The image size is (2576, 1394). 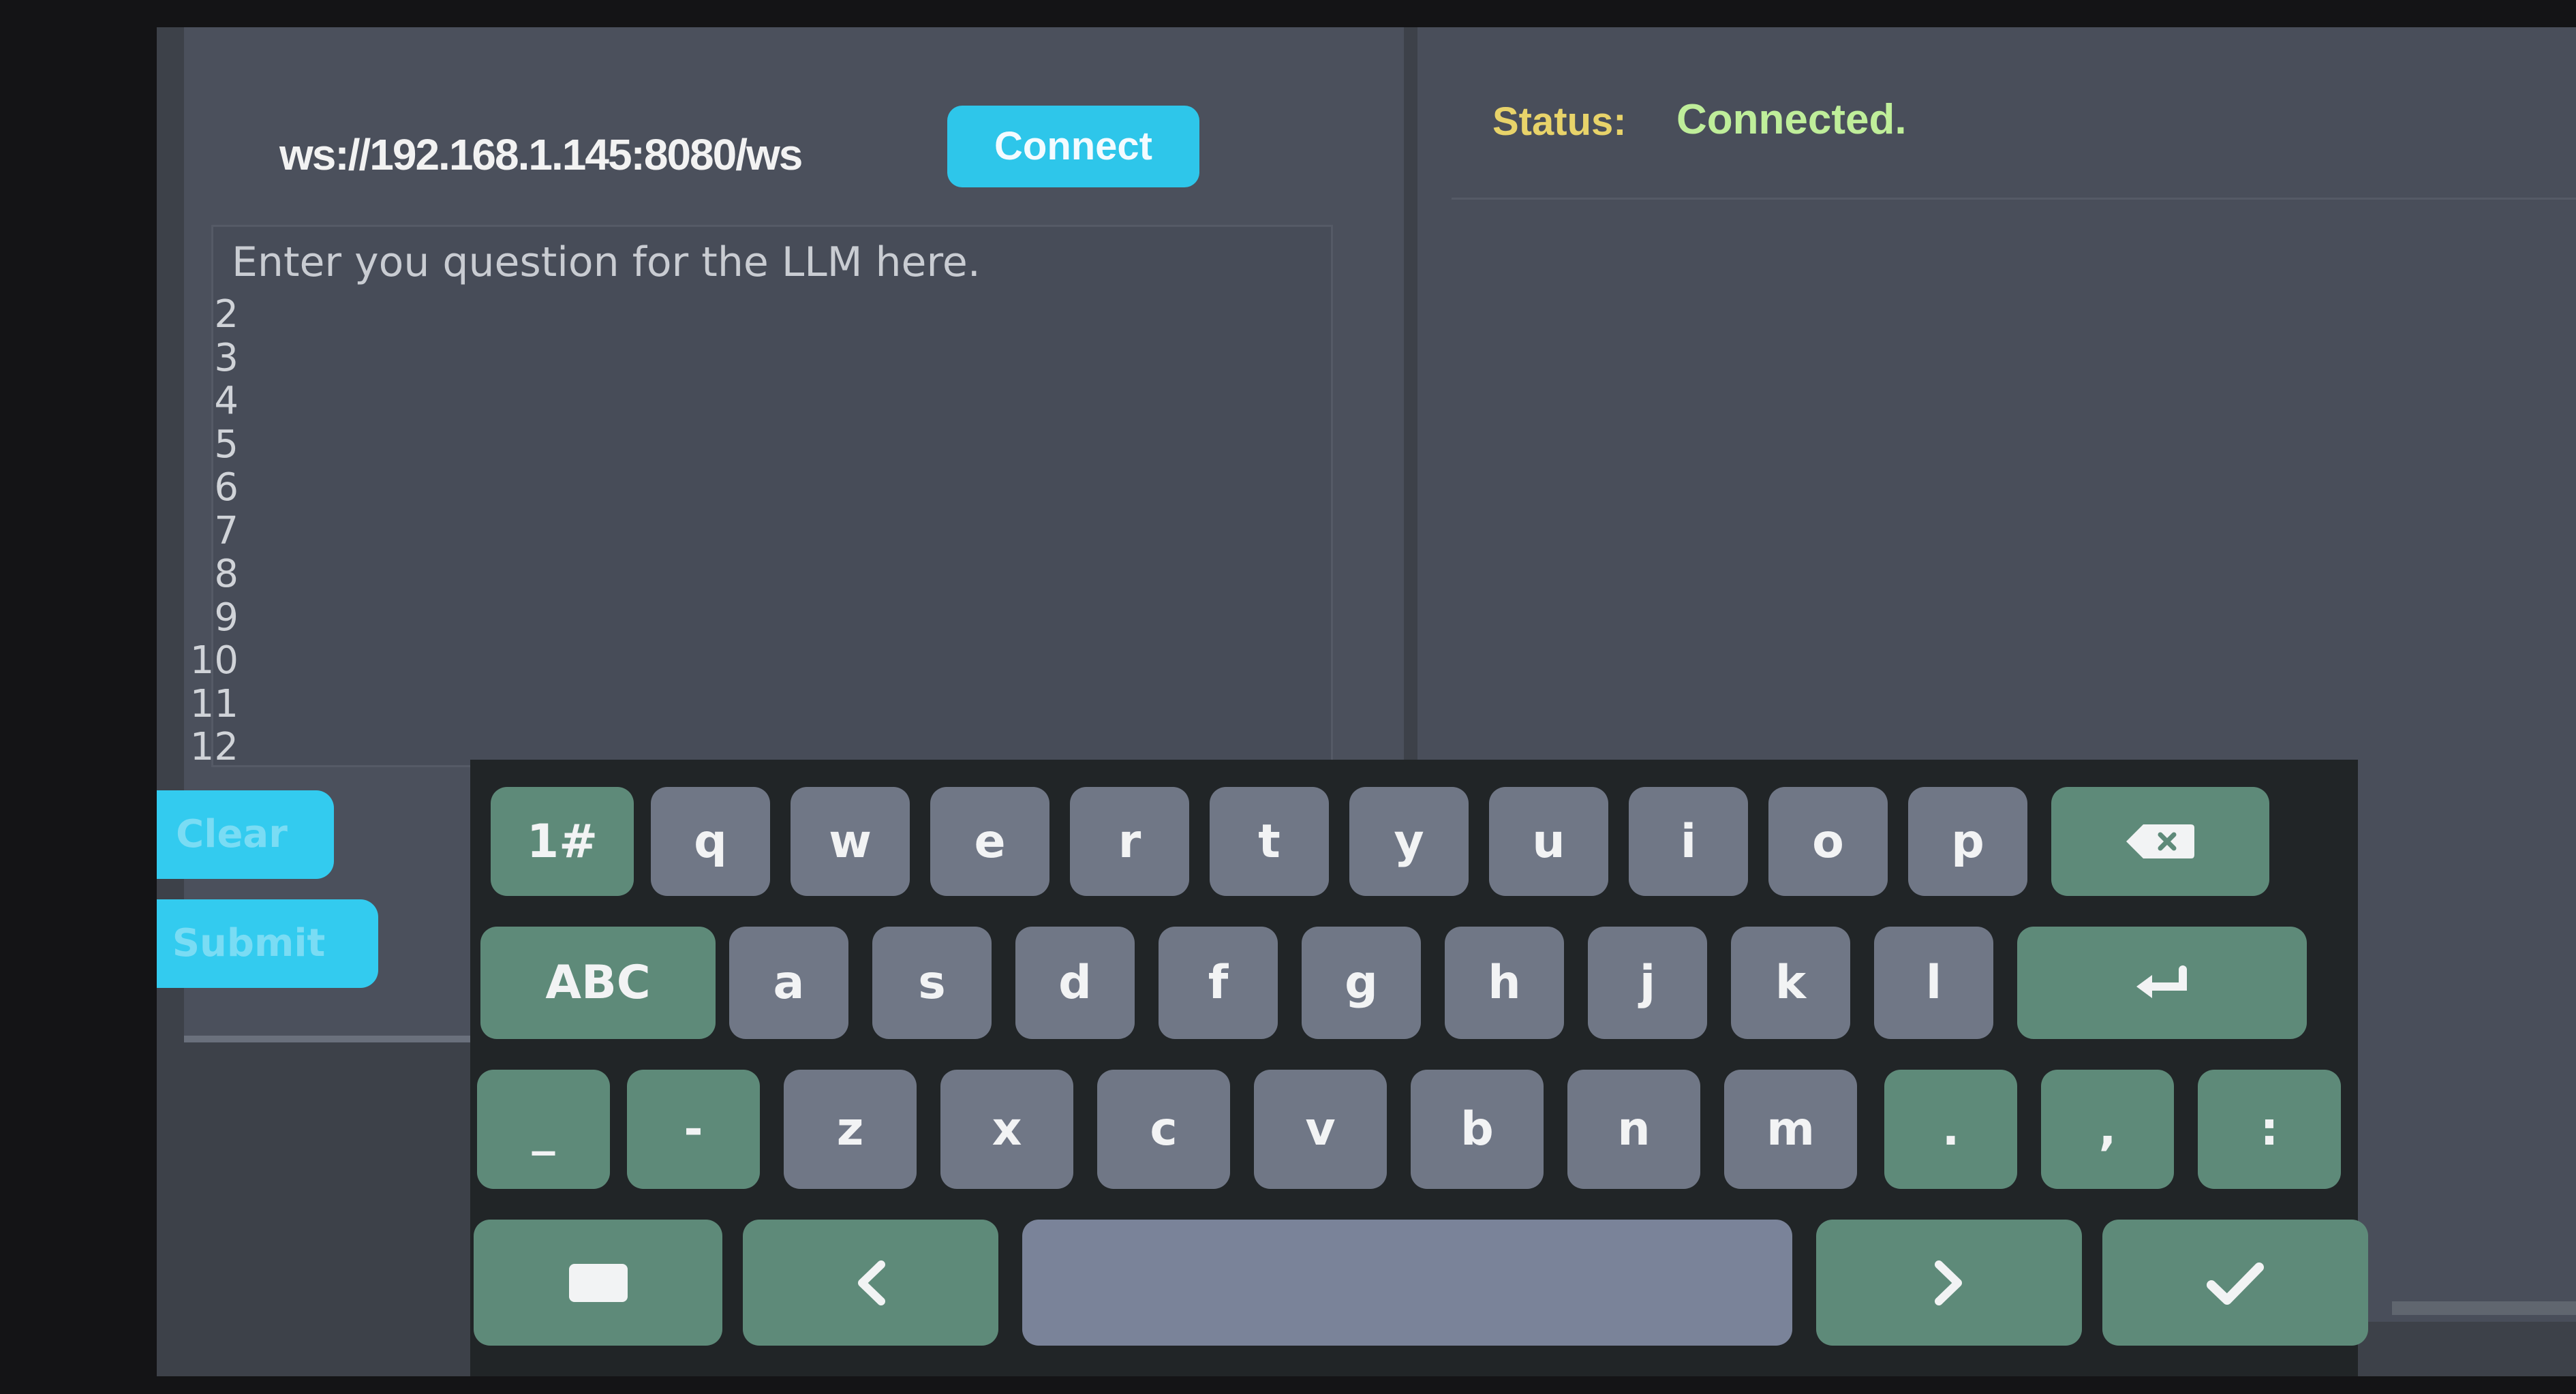 What do you see at coordinates (267, 943) in the screenshot?
I see `submit-button: Submit` at bounding box center [267, 943].